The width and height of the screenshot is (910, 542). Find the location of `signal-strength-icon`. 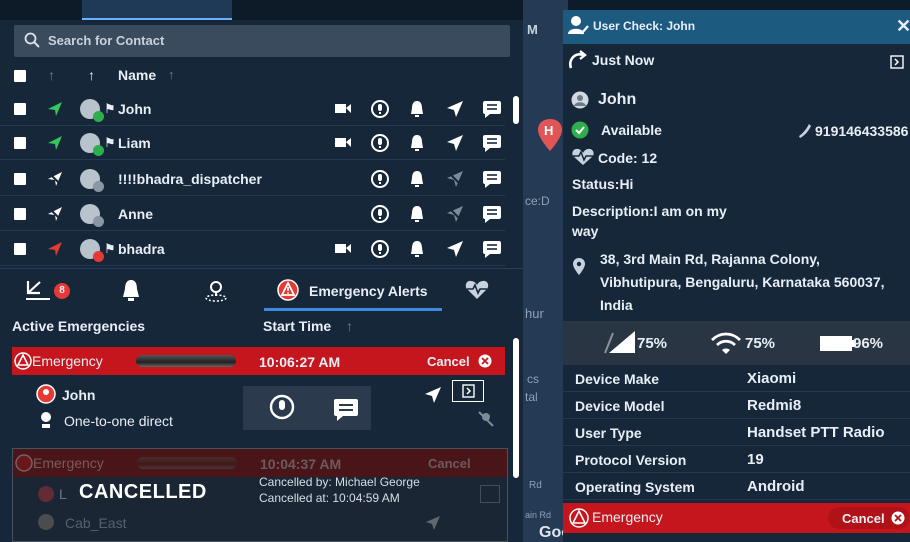

signal-strength-icon is located at coordinates (621, 343).